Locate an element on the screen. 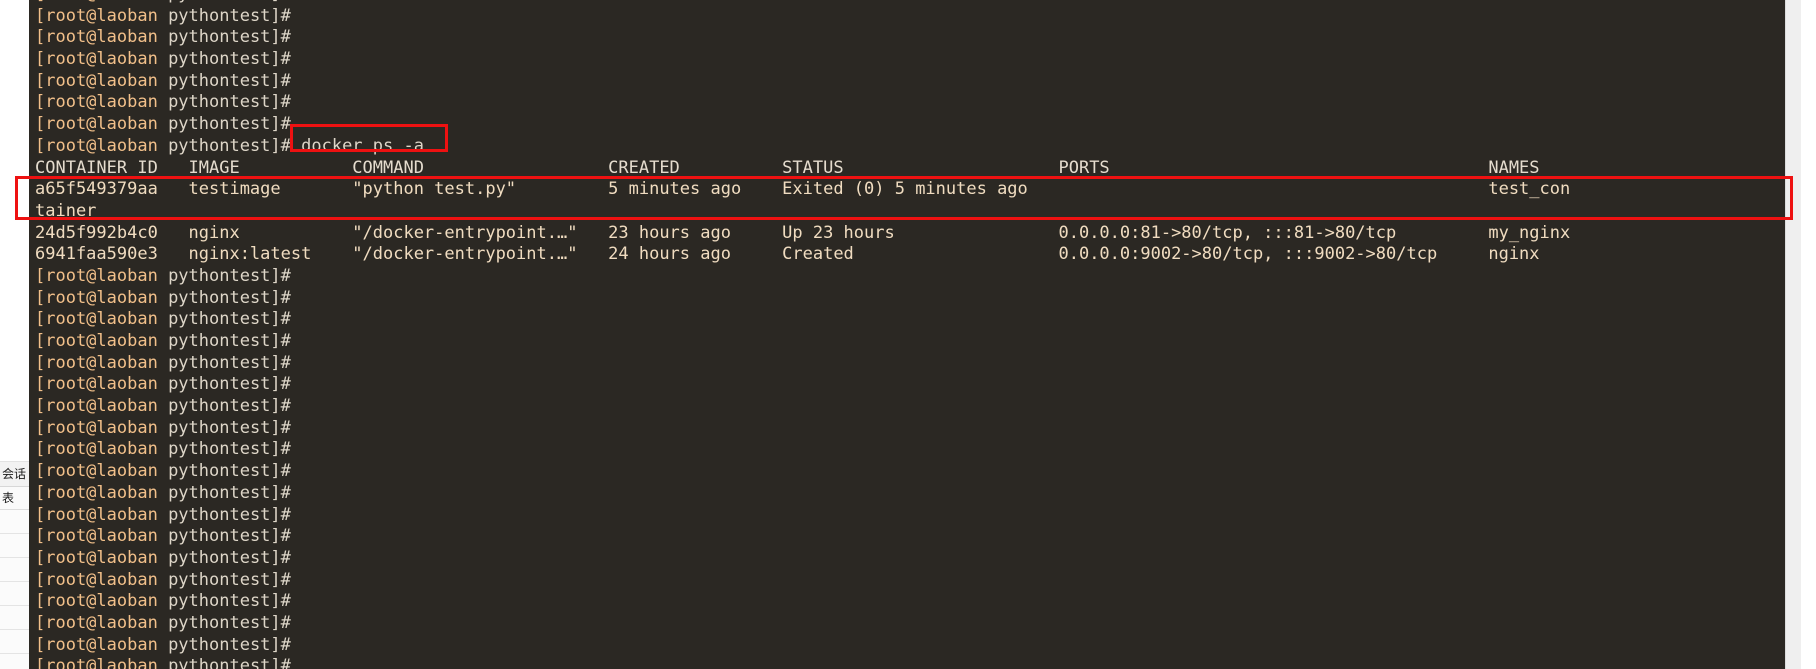  terminal-scrollbar is located at coordinates (1793, 334).